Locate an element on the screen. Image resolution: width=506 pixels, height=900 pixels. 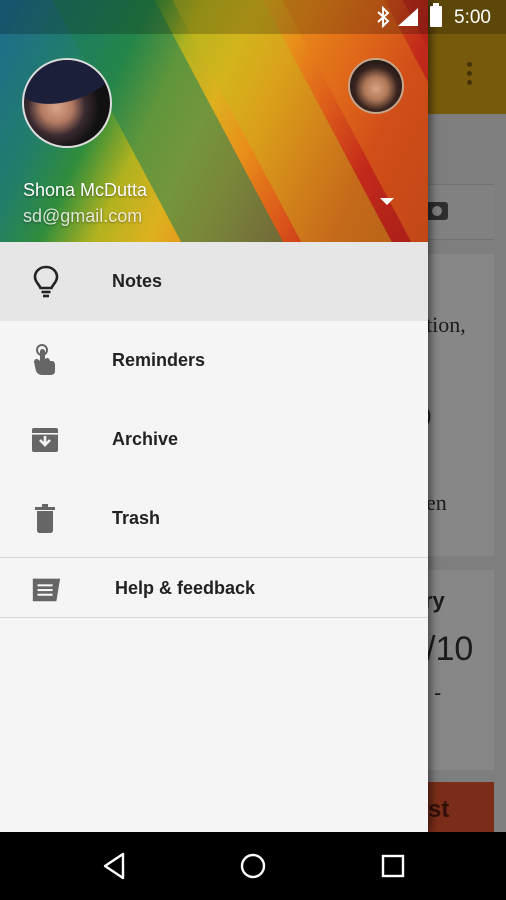
back-button is located at coordinates (114, 866).